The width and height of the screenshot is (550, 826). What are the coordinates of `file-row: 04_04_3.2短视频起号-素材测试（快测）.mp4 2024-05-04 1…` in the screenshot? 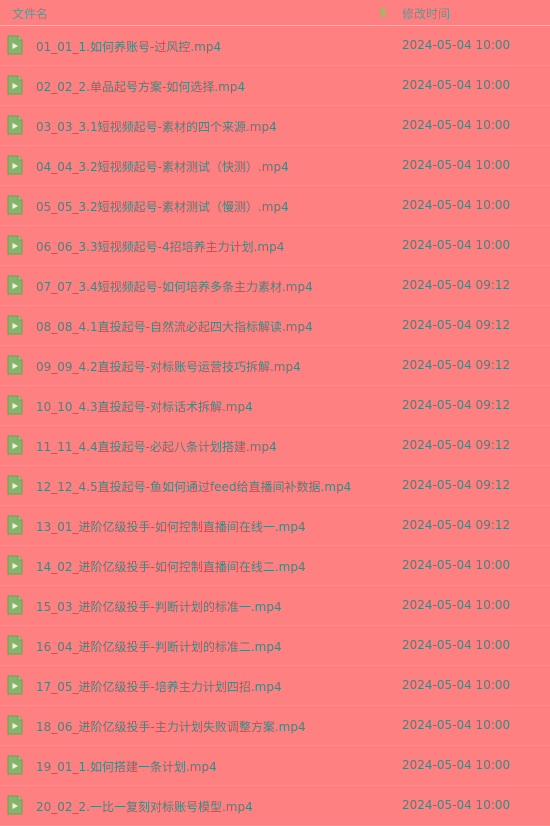 It's located at (275, 166).